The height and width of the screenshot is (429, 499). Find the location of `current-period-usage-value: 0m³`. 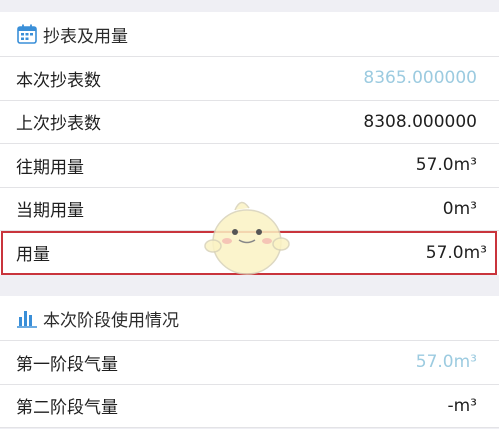

current-period-usage-value: 0m³ is located at coordinates (459, 208).